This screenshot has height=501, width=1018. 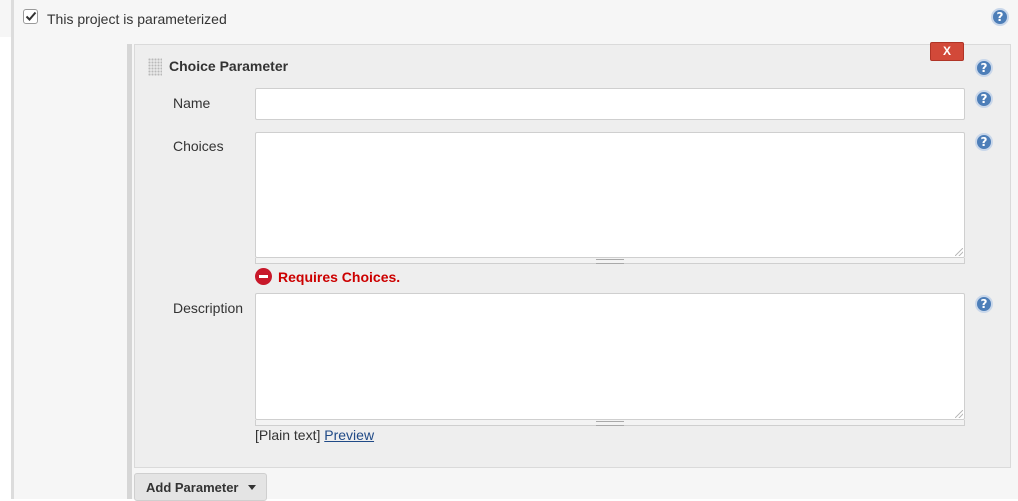 I want to click on choices-error: Requires Choices., so click(x=327, y=276).